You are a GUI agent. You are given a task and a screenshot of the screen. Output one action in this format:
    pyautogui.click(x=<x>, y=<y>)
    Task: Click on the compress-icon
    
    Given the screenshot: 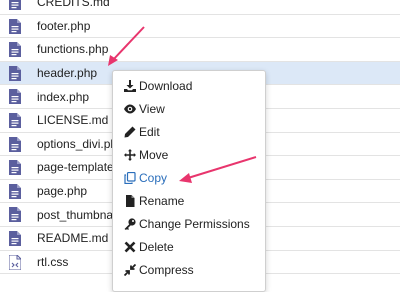 What is the action you would take?
    pyautogui.click(x=130, y=270)
    